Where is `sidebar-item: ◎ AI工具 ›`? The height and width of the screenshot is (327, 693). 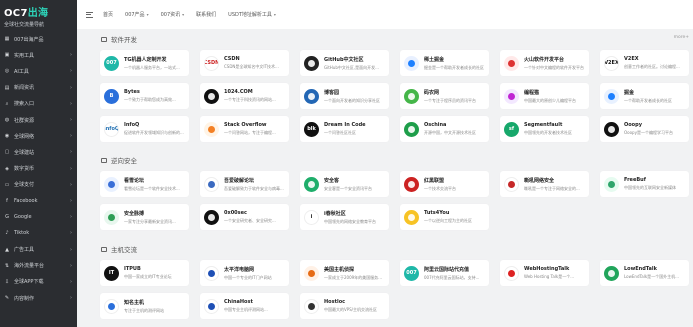
sidebar-item: ◎ AI工具 › is located at coordinates (38, 71).